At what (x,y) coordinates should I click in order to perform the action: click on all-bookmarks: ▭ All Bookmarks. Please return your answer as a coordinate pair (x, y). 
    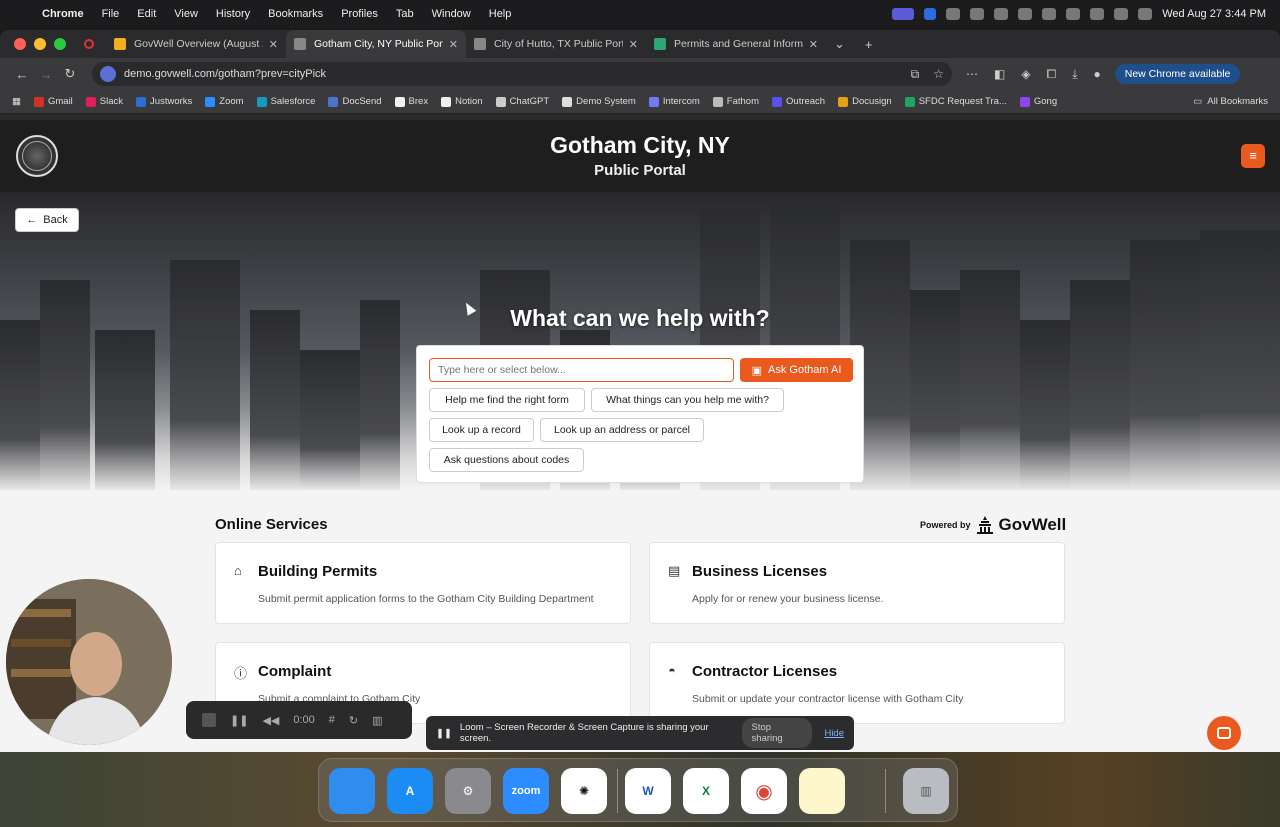
    Looking at the image, I should click on (1230, 101).